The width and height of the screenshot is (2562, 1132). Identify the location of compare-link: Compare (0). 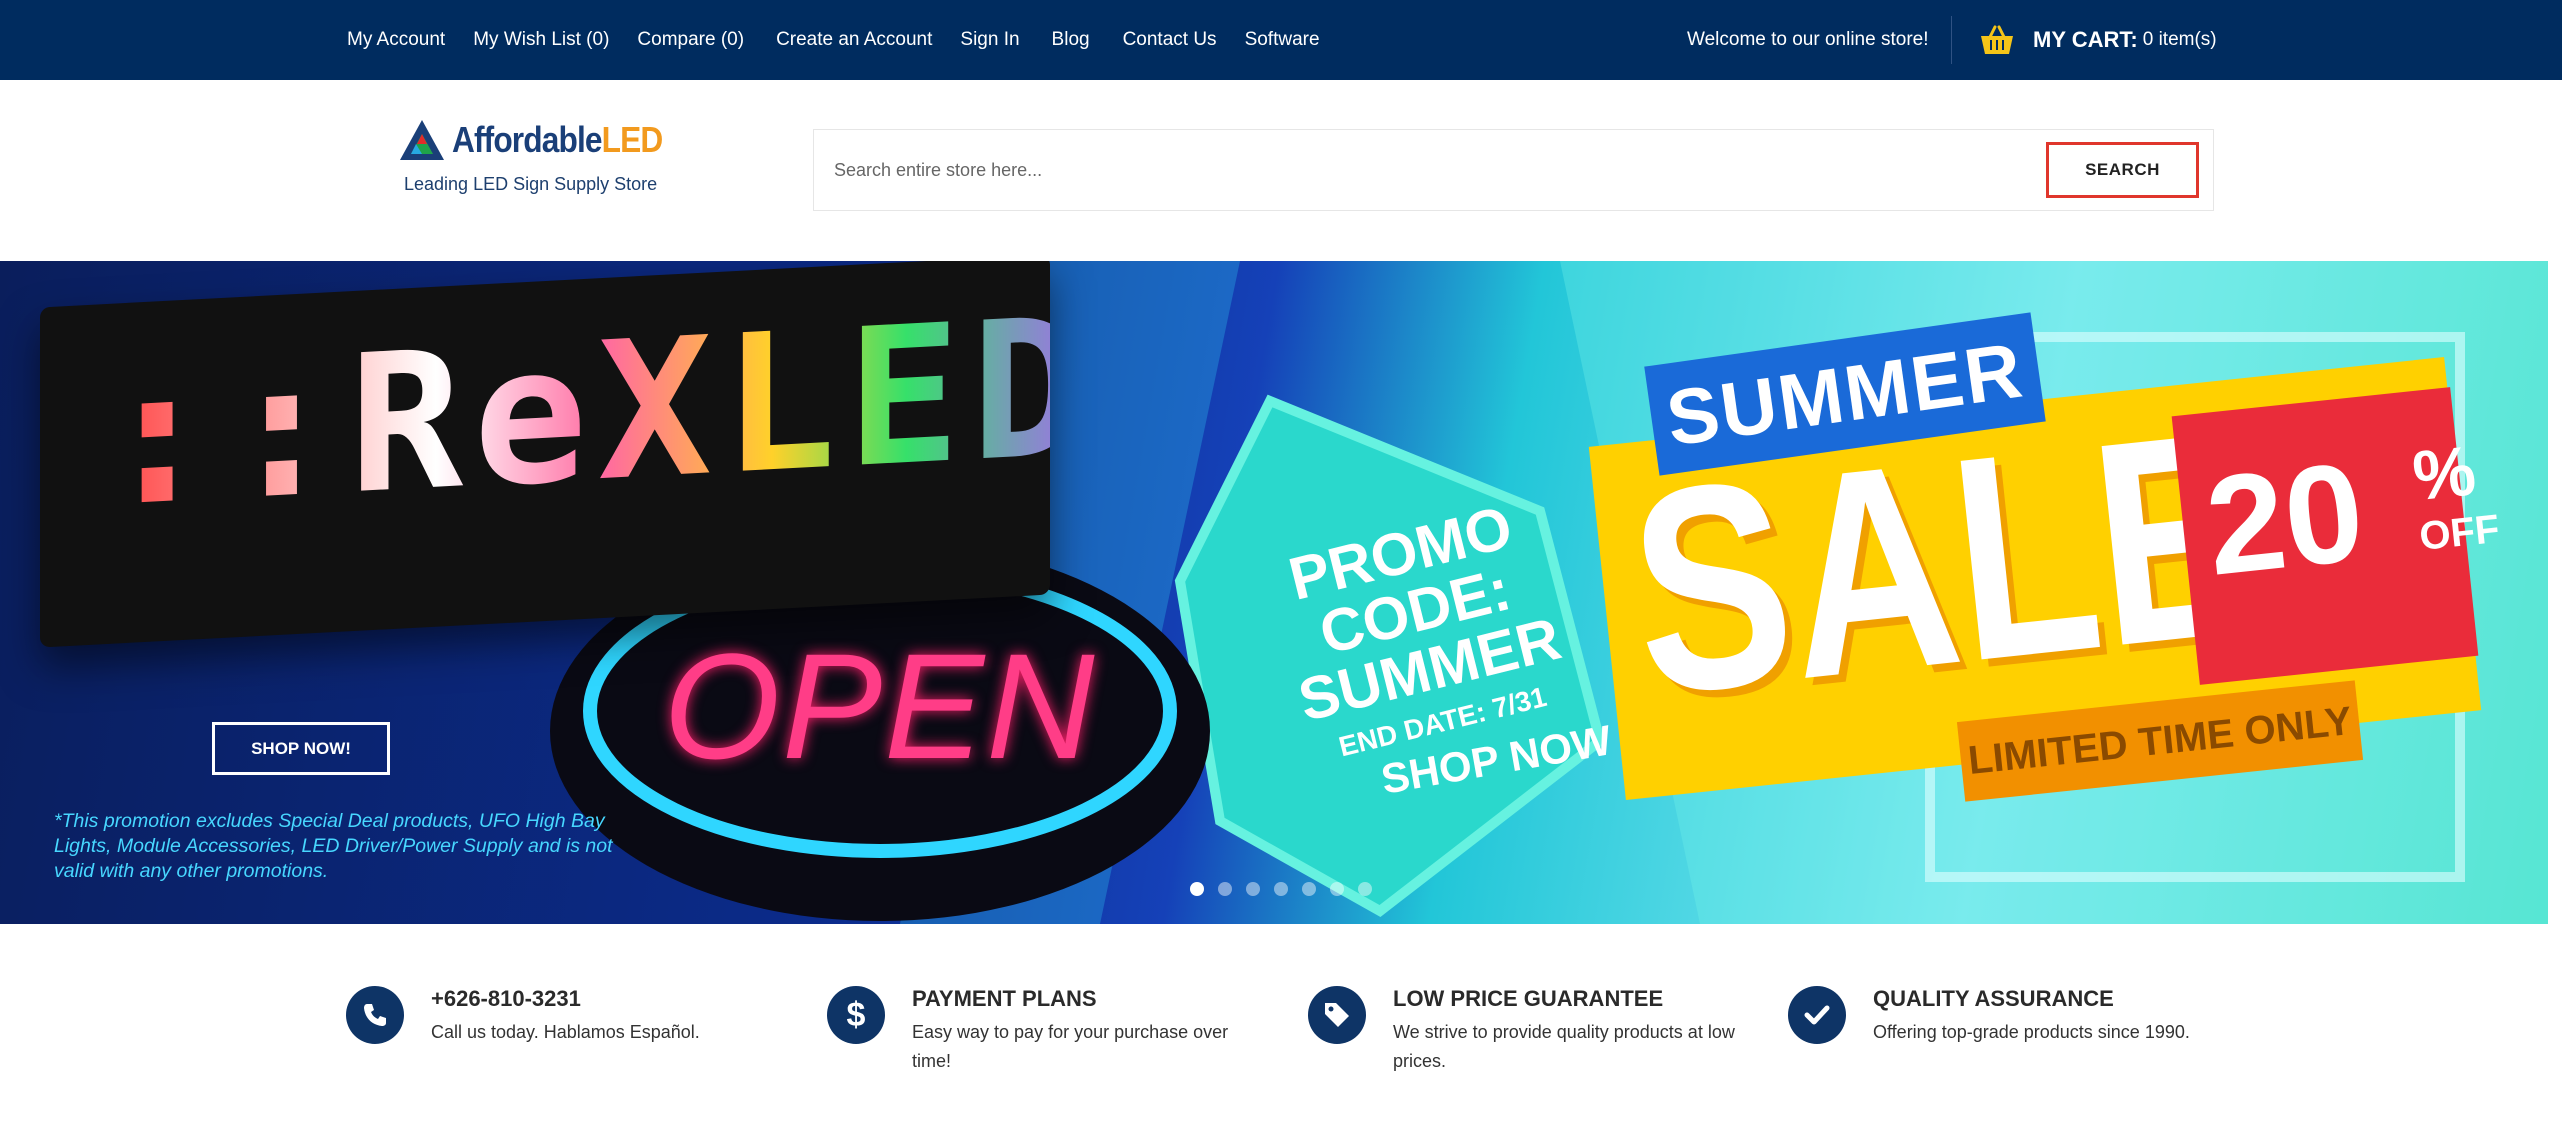
(690, 40).